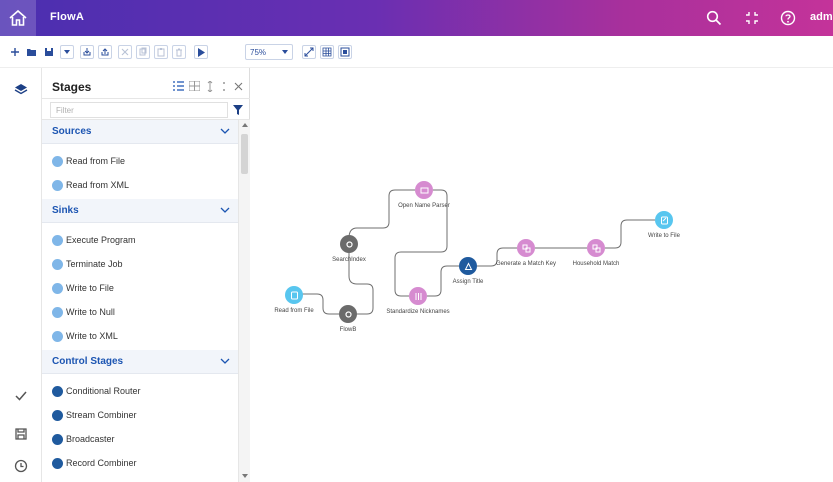  What do you see at coordinates (294, 311) in the screenshot?
I see `node-label: Read from File` at bounding box center [294, 311].